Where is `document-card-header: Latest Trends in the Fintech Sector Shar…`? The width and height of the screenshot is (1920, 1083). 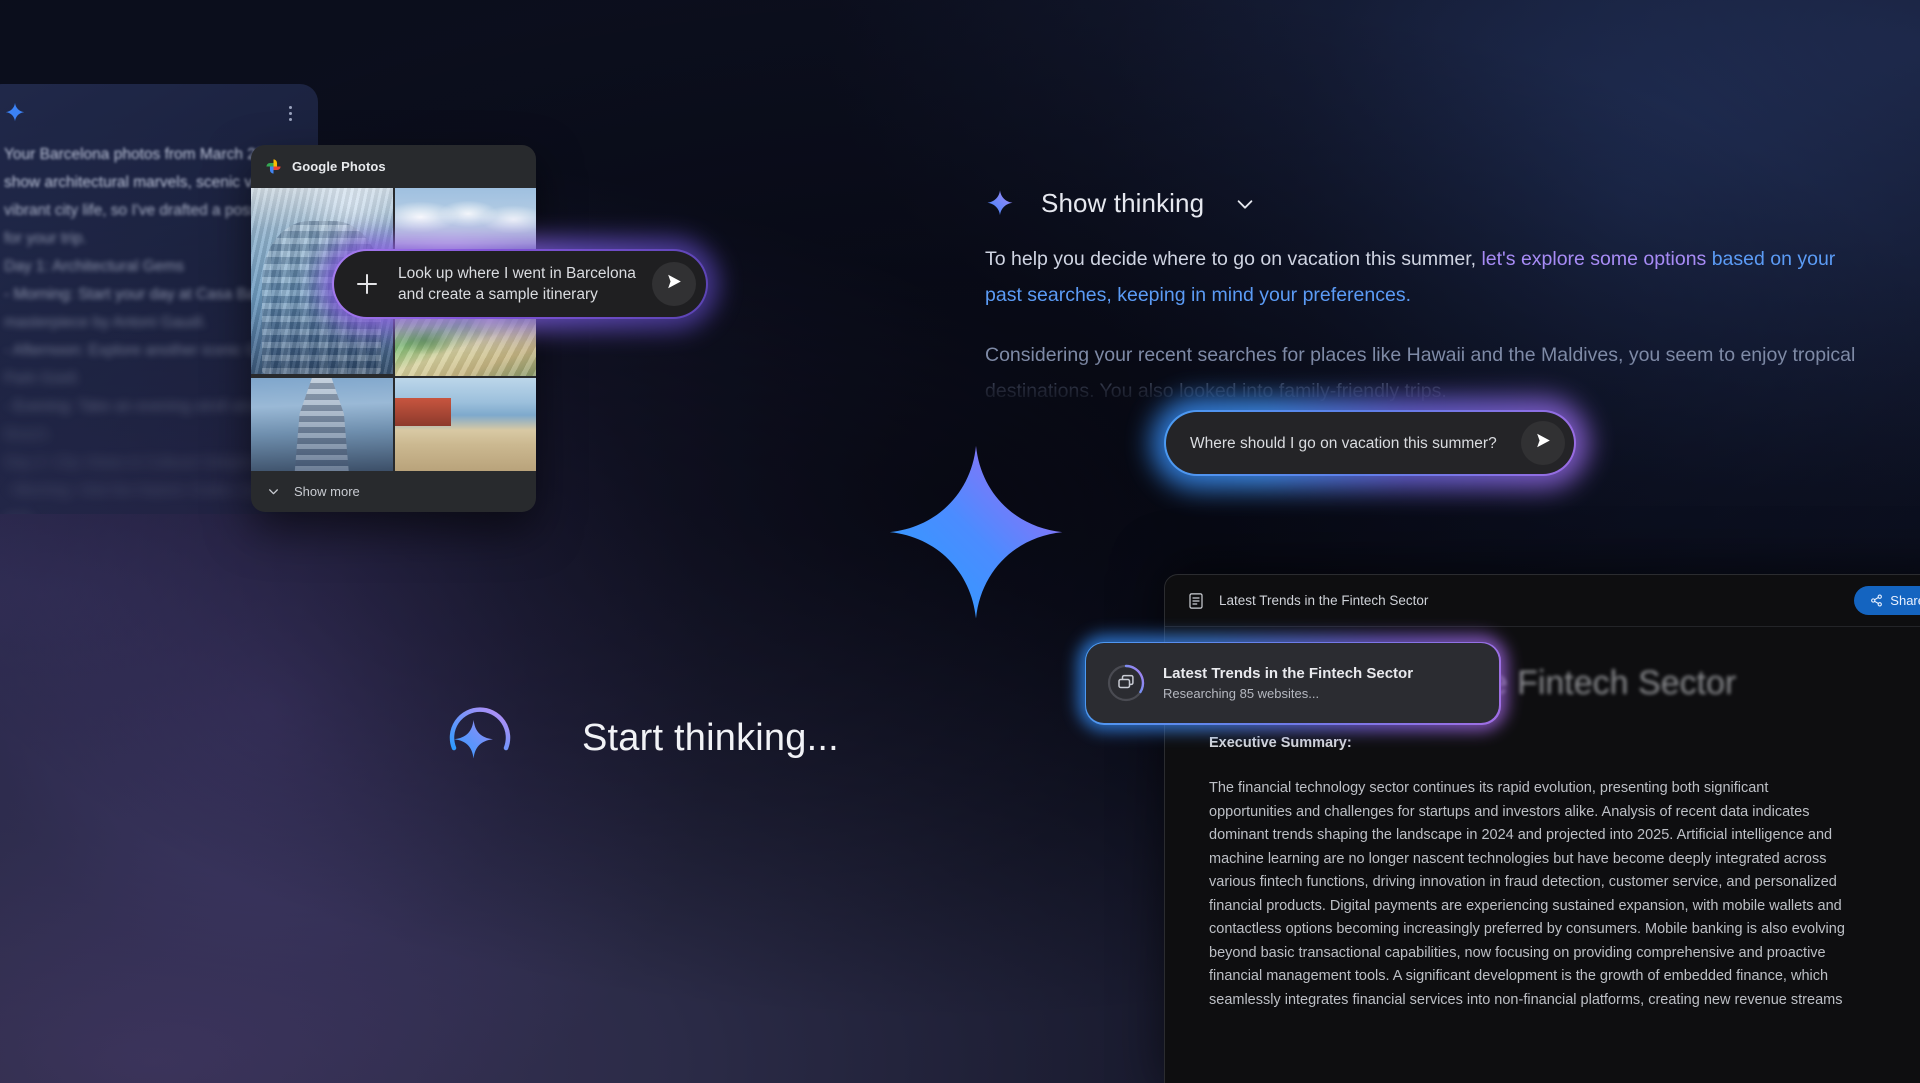
document-card-header: Latest Trends in the Fintech Sector Shar… is located at coordinates (1542, 601).